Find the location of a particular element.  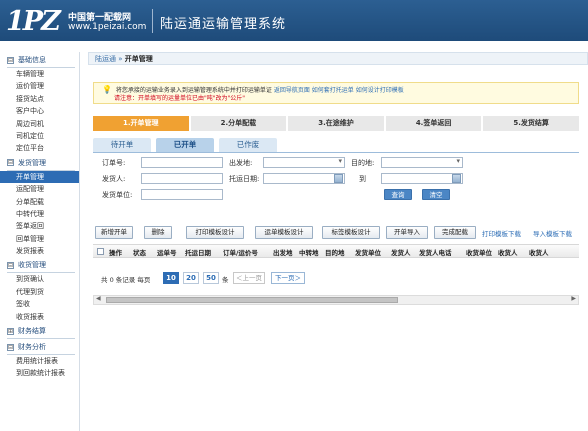

notice-link-template: 如何设计打印模板 is located at coordinates (380, 90).